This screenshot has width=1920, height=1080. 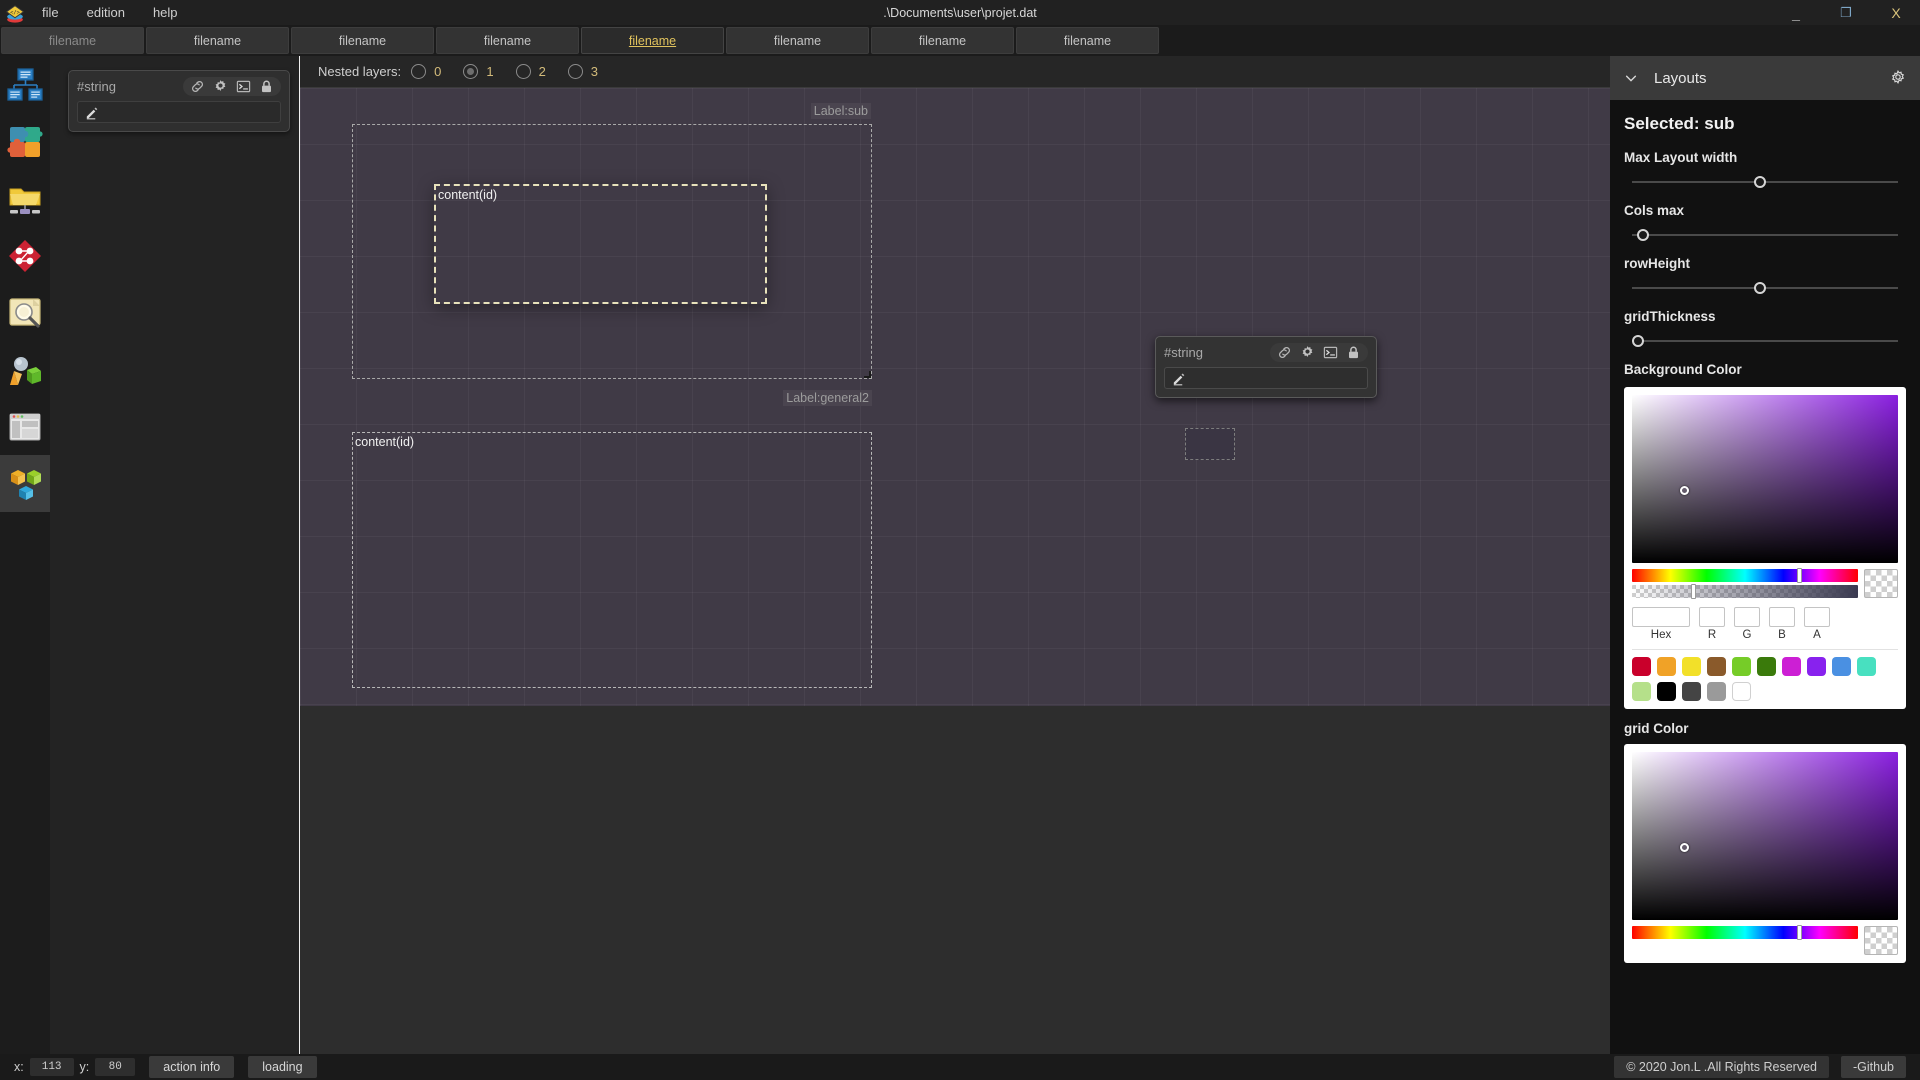 What do you see at coordinates (1684, 490) in the screenshot?
I see `sv-cursor` at bounding box center [1684, 490].